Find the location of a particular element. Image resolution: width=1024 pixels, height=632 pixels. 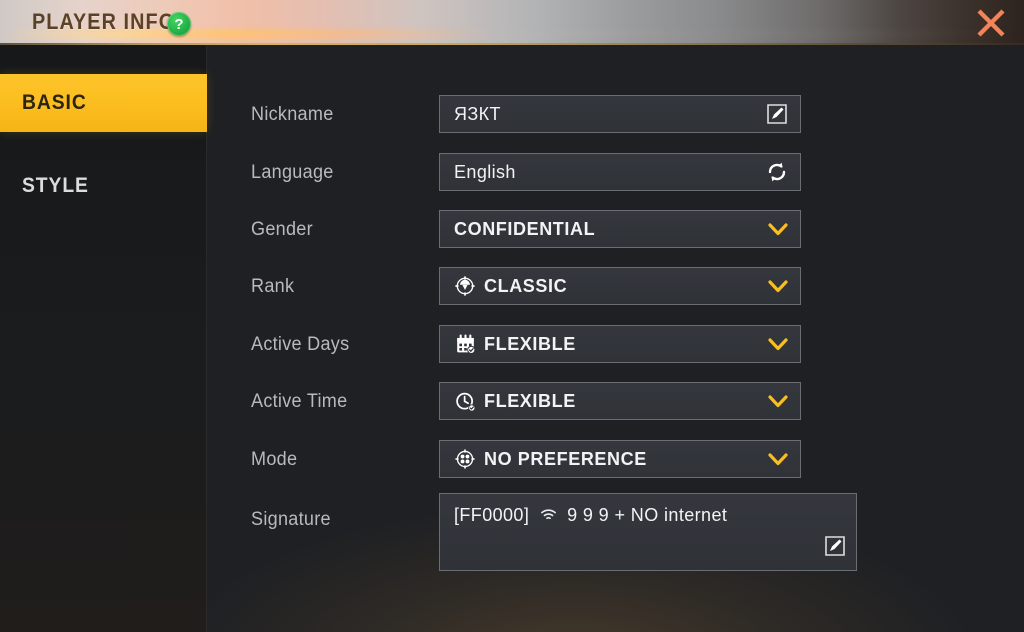

clock-icon is located at coordinates (465, 401).